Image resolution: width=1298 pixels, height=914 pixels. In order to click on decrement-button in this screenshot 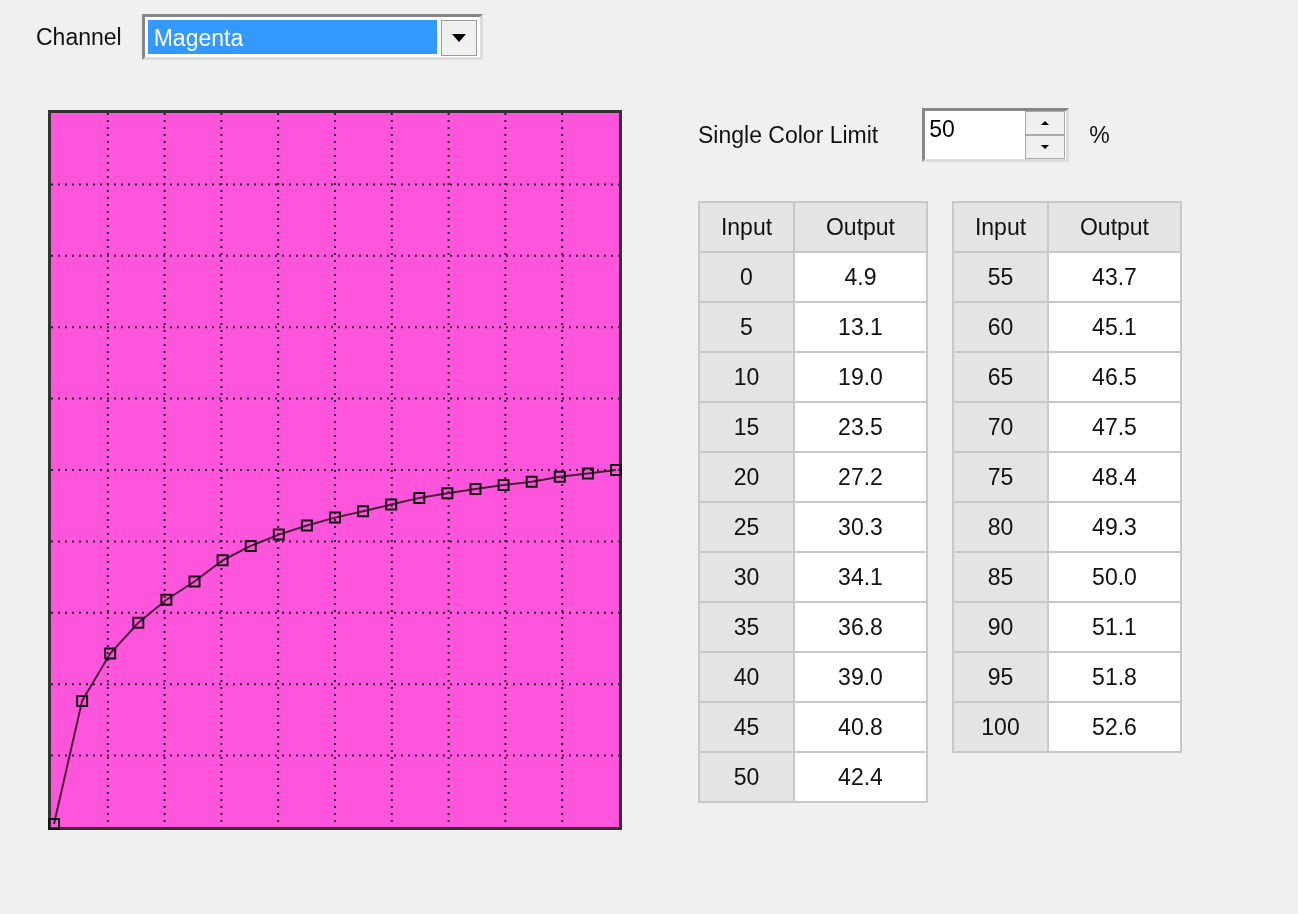, I will do `click(1045, 147)`.